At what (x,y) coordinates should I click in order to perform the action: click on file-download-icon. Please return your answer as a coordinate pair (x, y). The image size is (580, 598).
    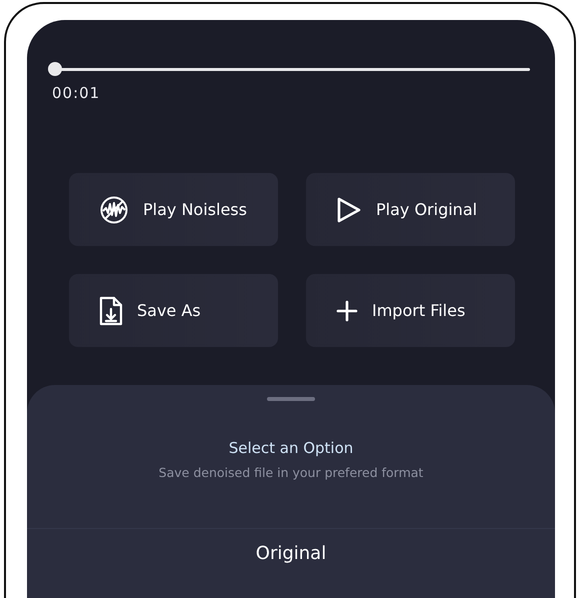
    Looking at the image, I should click on (111, 311).